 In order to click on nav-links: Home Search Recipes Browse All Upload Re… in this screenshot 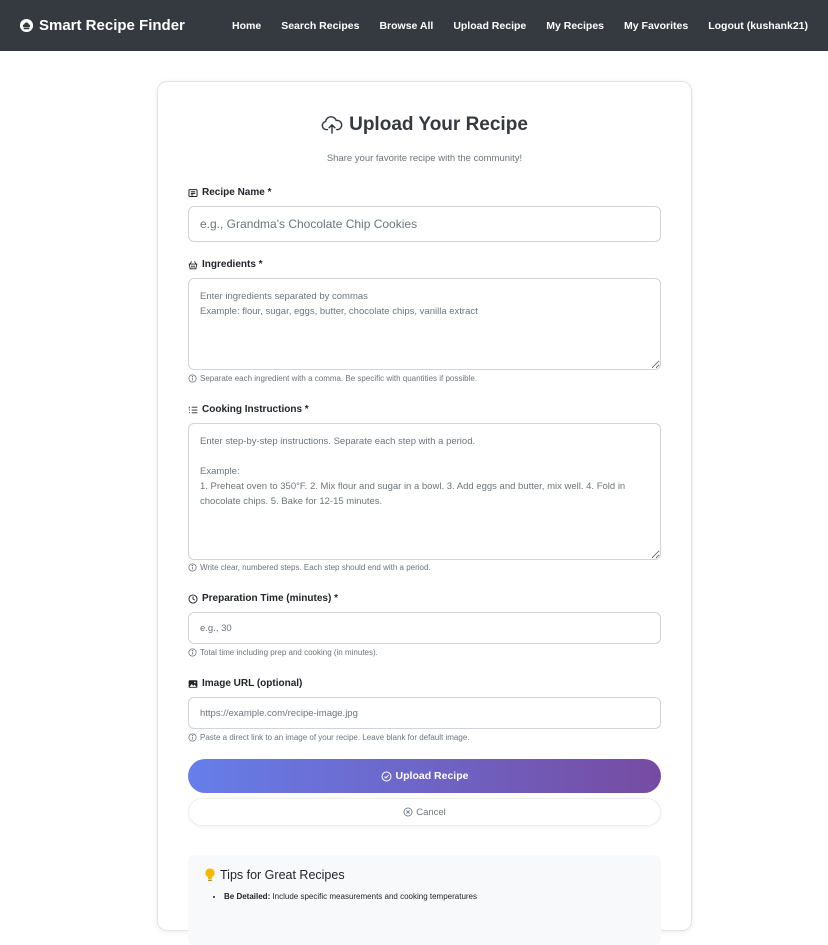, I will do `click(520, 26)`.